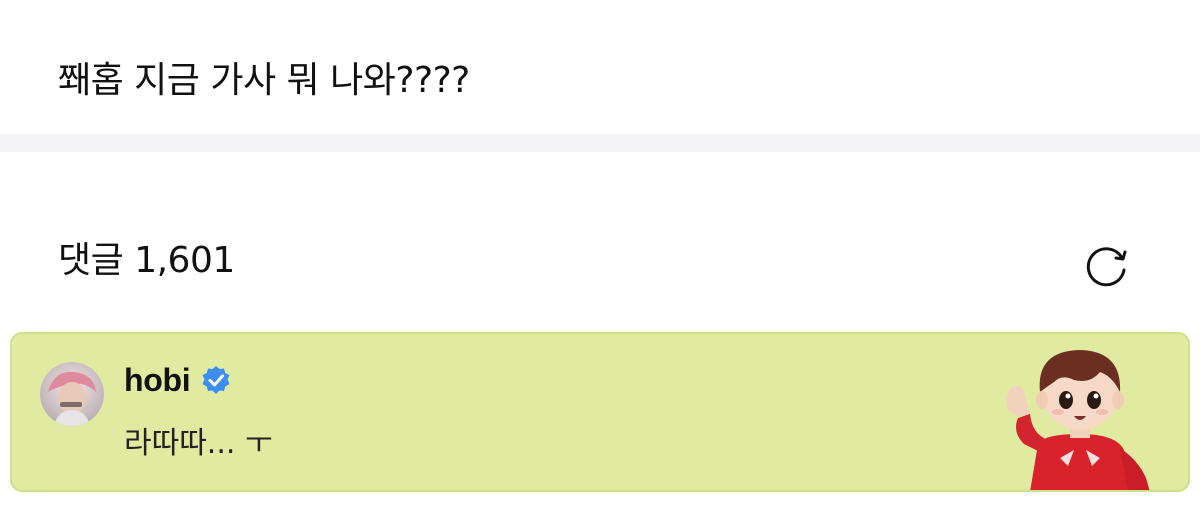 The image size is (1200, 518). I want to click on author-row: hobi, so click(178, 380).